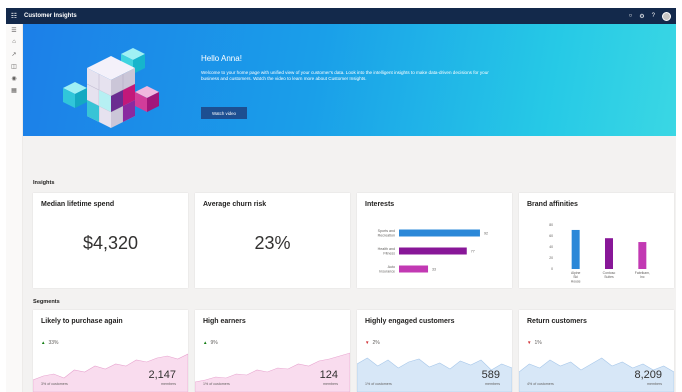 The width and height of the screenshot is (682, 392). Describe the element at coordinates (111, 88) in the screenshot. I see `cubes-illustration` at that location.